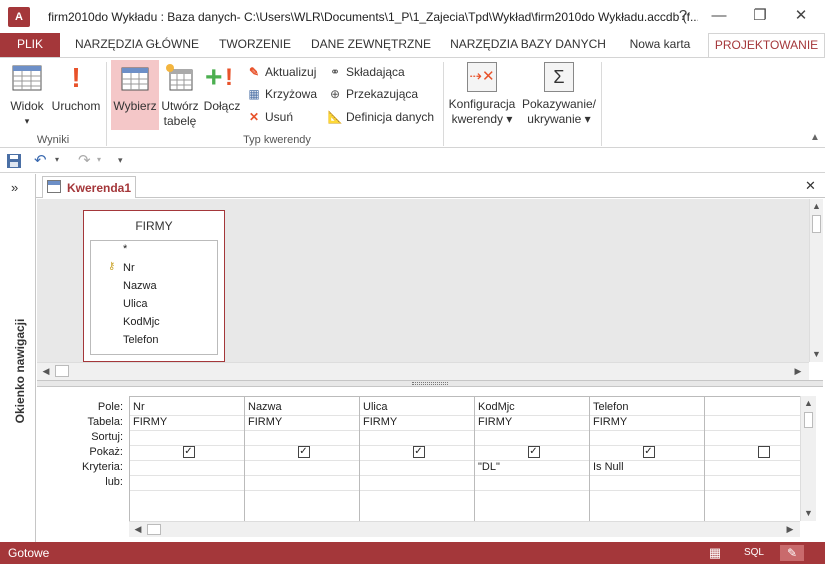 The image size is (825, 564). I want to click on grid-cell-field: KodMjc, so click(532, 407).